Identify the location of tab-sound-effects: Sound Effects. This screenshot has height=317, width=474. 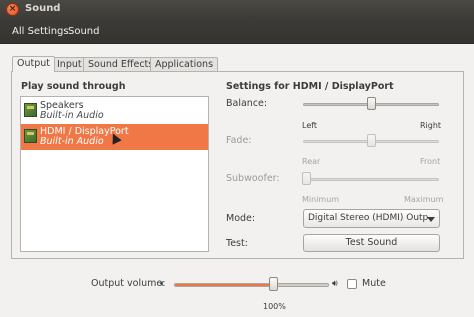
(121, 64).